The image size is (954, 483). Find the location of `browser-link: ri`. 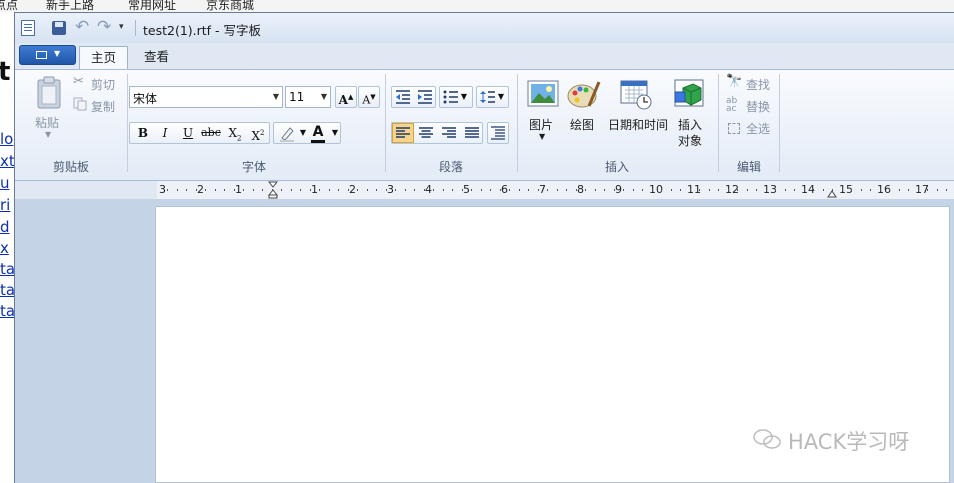

browser-link: ri is located at coordinates (5, 205).